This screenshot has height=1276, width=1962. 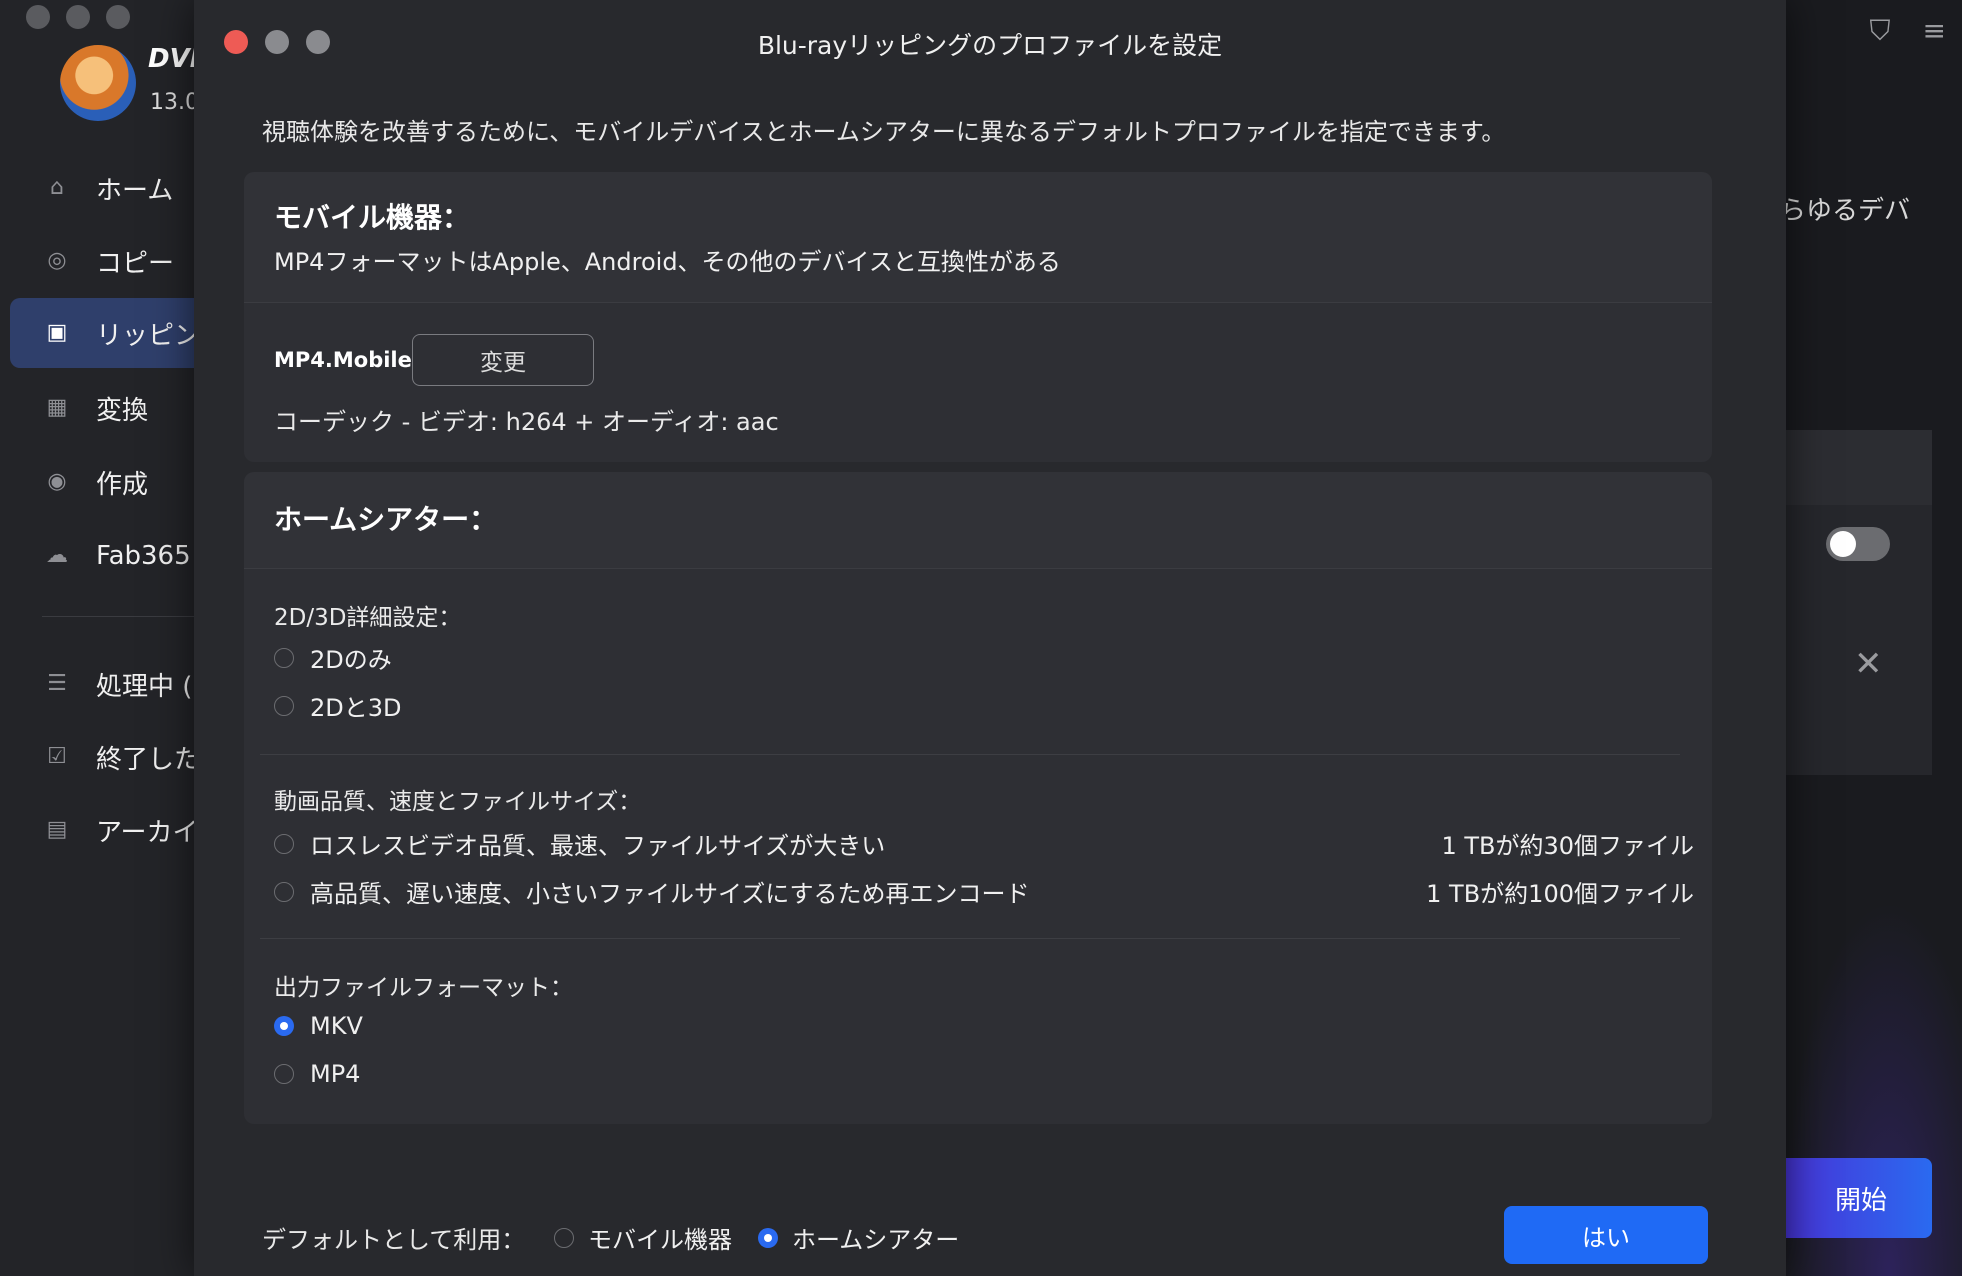 What do you see at coordinates (57, 683) in the screenshot?
I see `processing-icon: ☰` at bounding box center [57, 683].